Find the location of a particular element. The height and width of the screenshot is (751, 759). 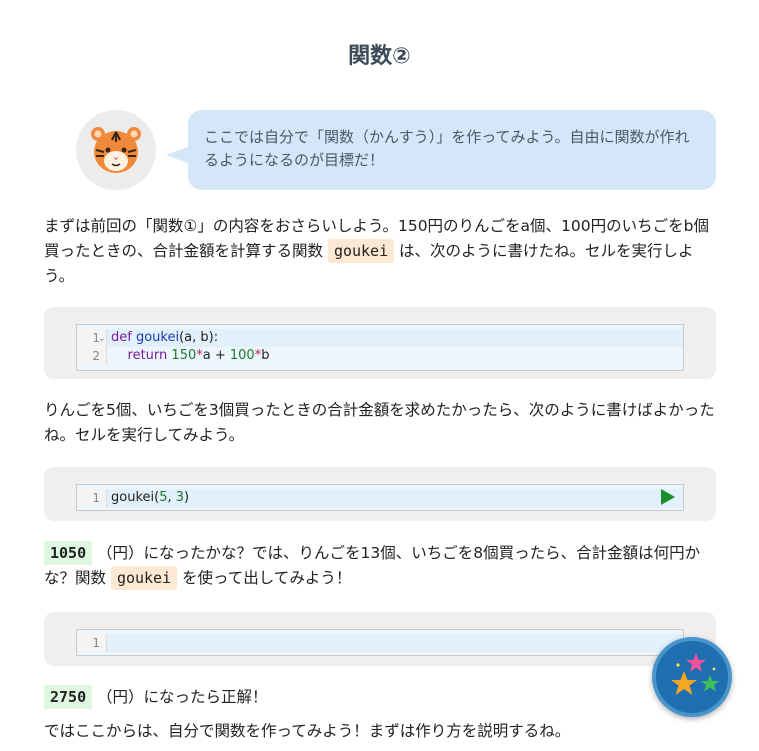

stars-icon is located at coordinates (695, 674).